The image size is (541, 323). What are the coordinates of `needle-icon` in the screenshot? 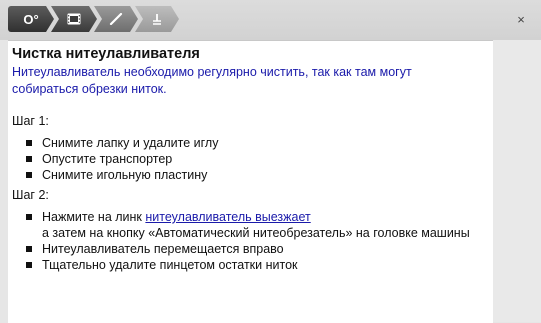 It's located at (116, 19).